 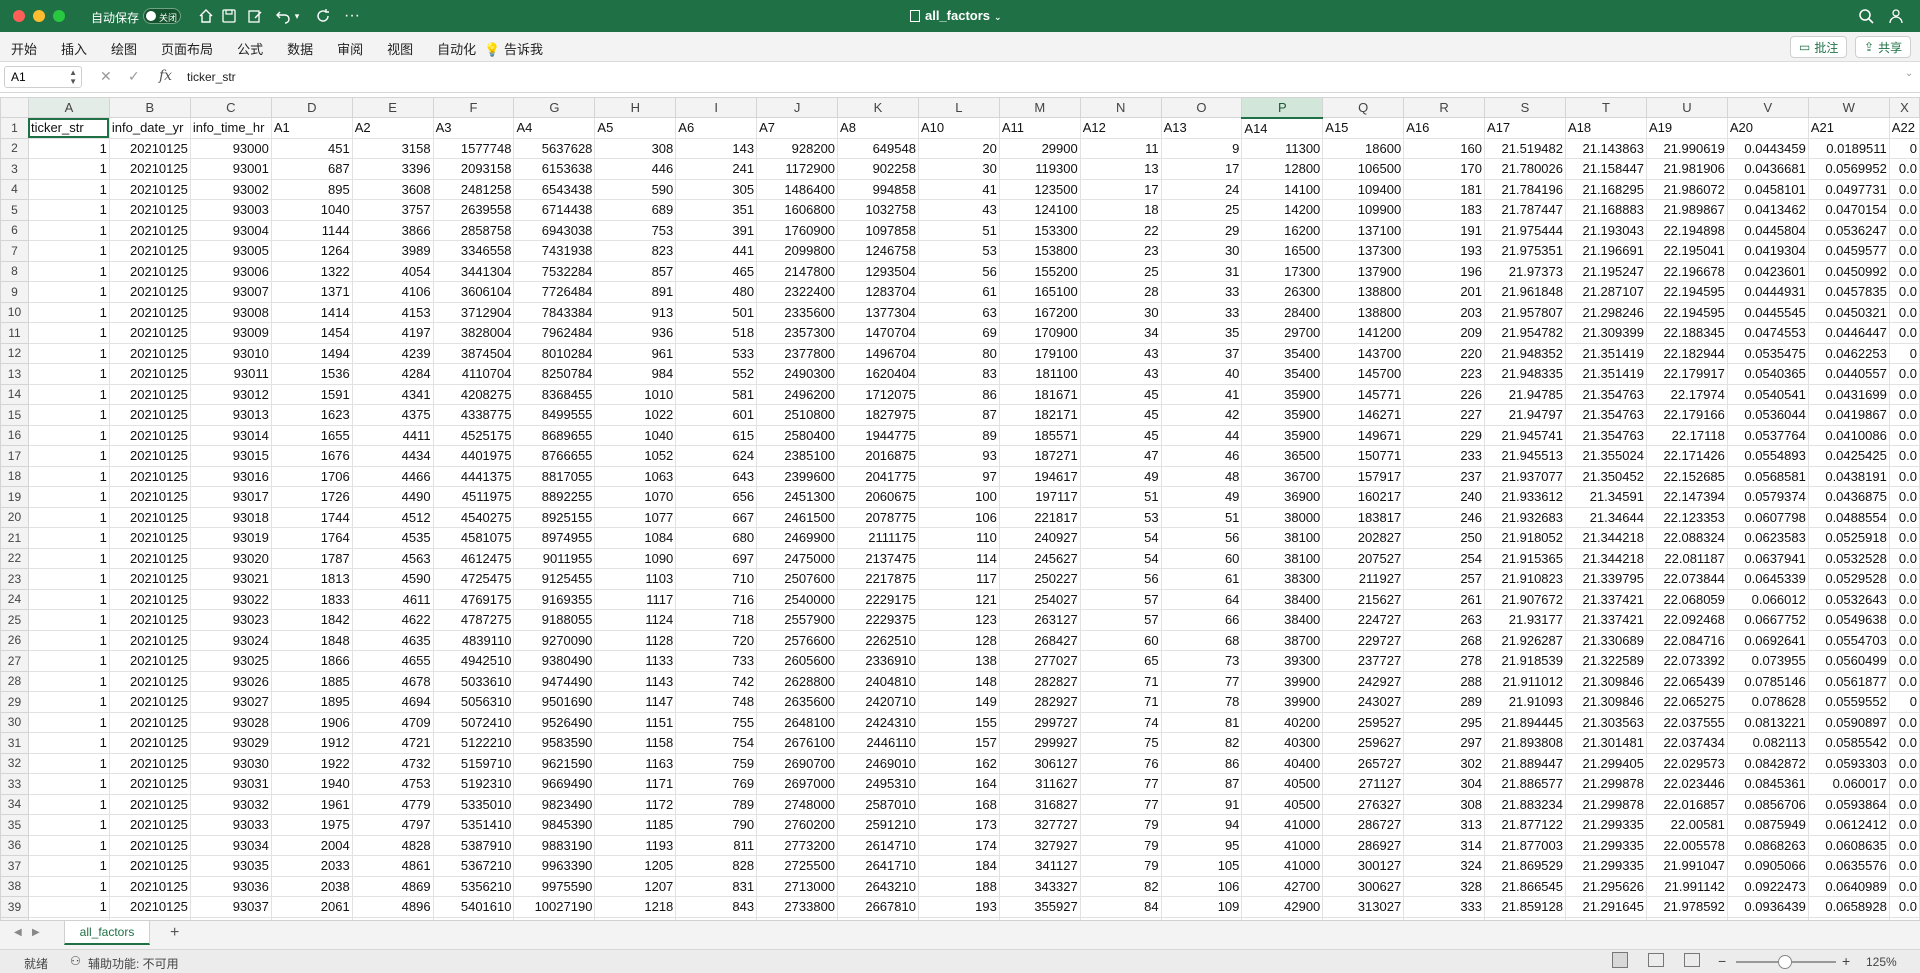 I want to click on cell: 37, so click(x=1202, y=353).